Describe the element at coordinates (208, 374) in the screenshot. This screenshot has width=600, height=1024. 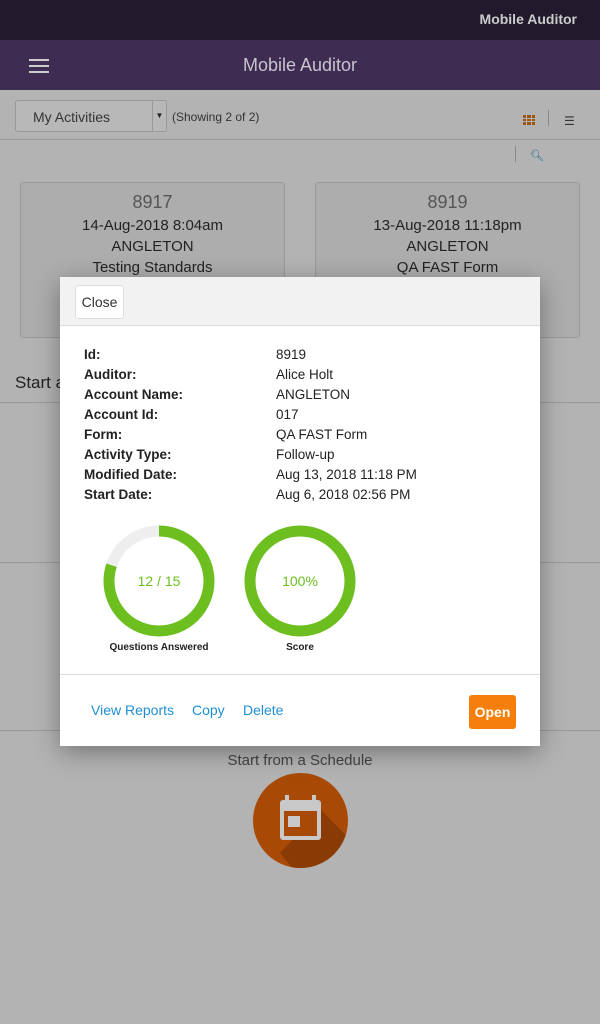
I see `detail-row: Auditor: Alice Holt` at that location.